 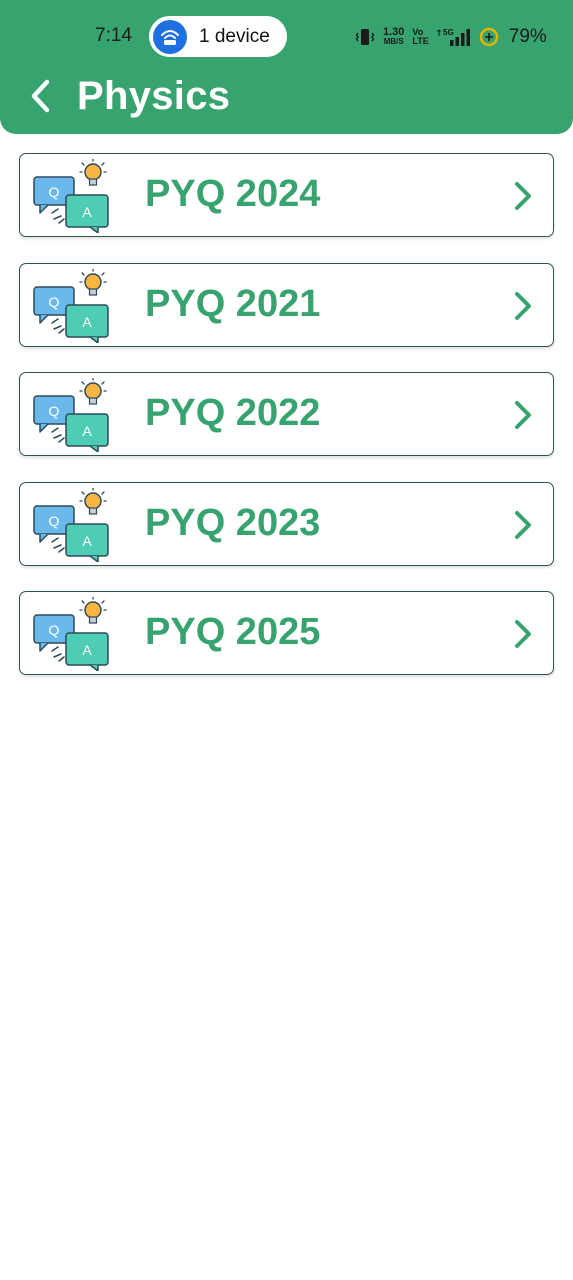 I want to click on hotspot-icon, so click(x=170, y=36).